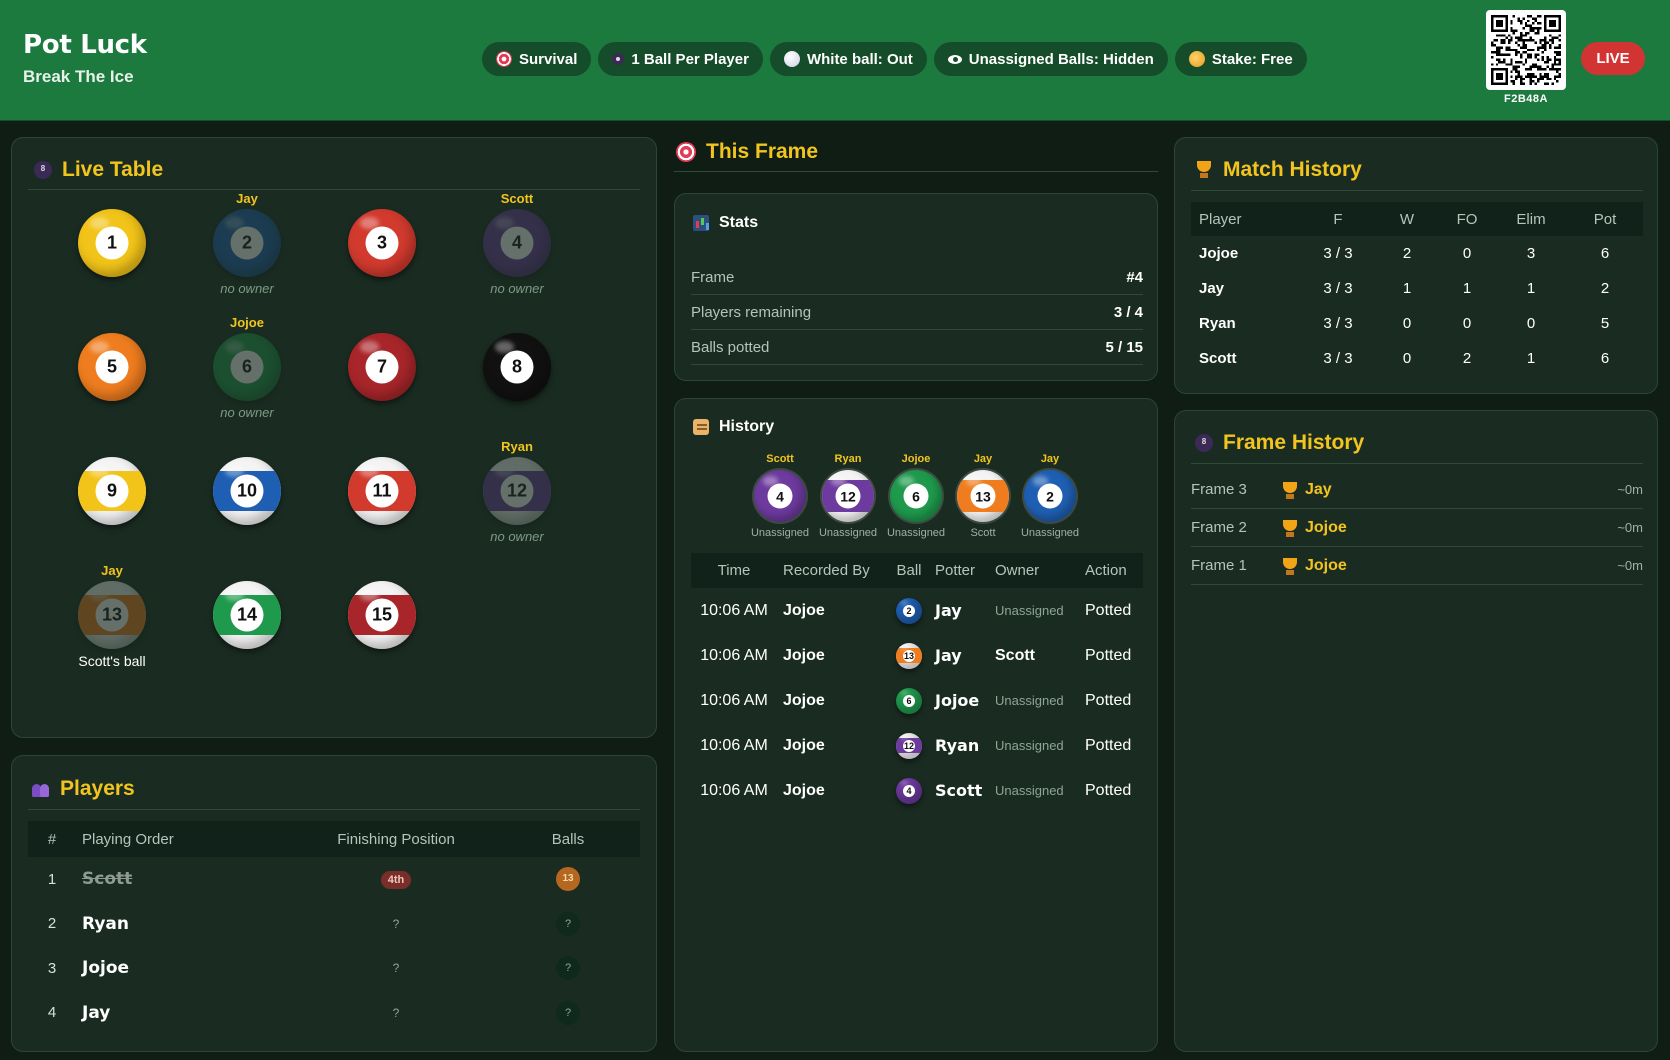 Image resolution: width=1670 pixels, height=1060 pixels. I want to click on col-time: Time, so click(734, 570).